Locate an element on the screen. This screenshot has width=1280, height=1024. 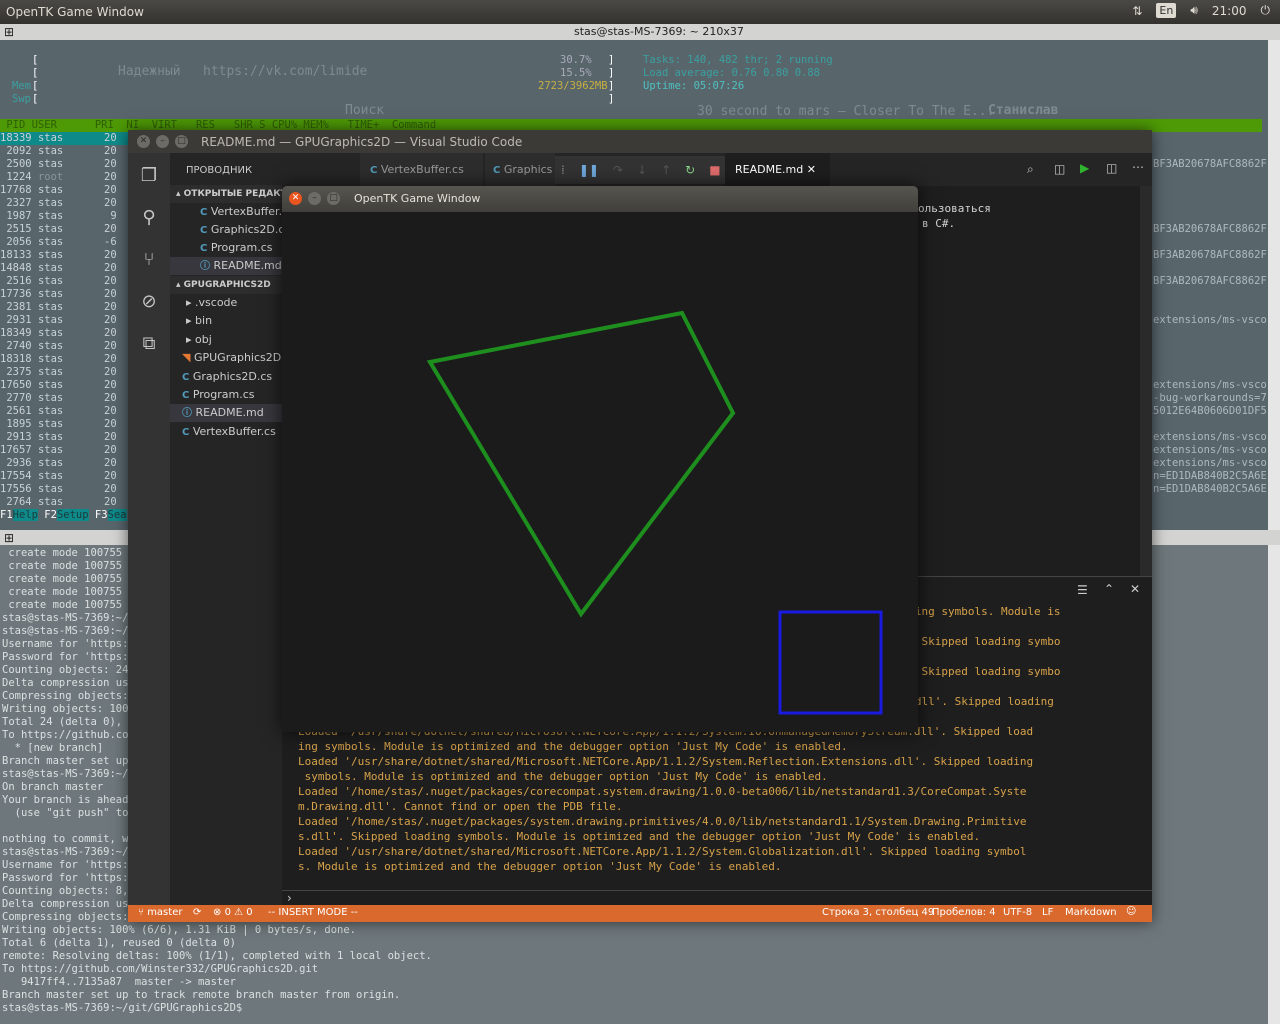
process-row: 2327 stas 20 is located at coordinates (65, 203).